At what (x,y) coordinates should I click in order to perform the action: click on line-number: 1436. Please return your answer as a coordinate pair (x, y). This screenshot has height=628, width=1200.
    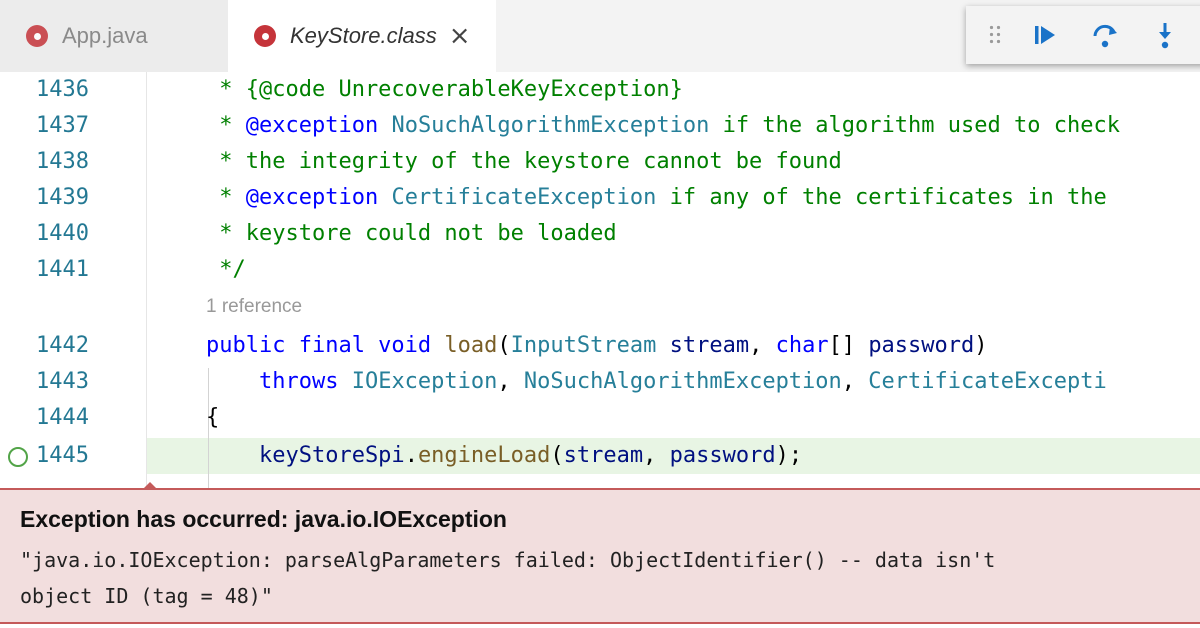
    Looking at the image, I should click on (62, 89).